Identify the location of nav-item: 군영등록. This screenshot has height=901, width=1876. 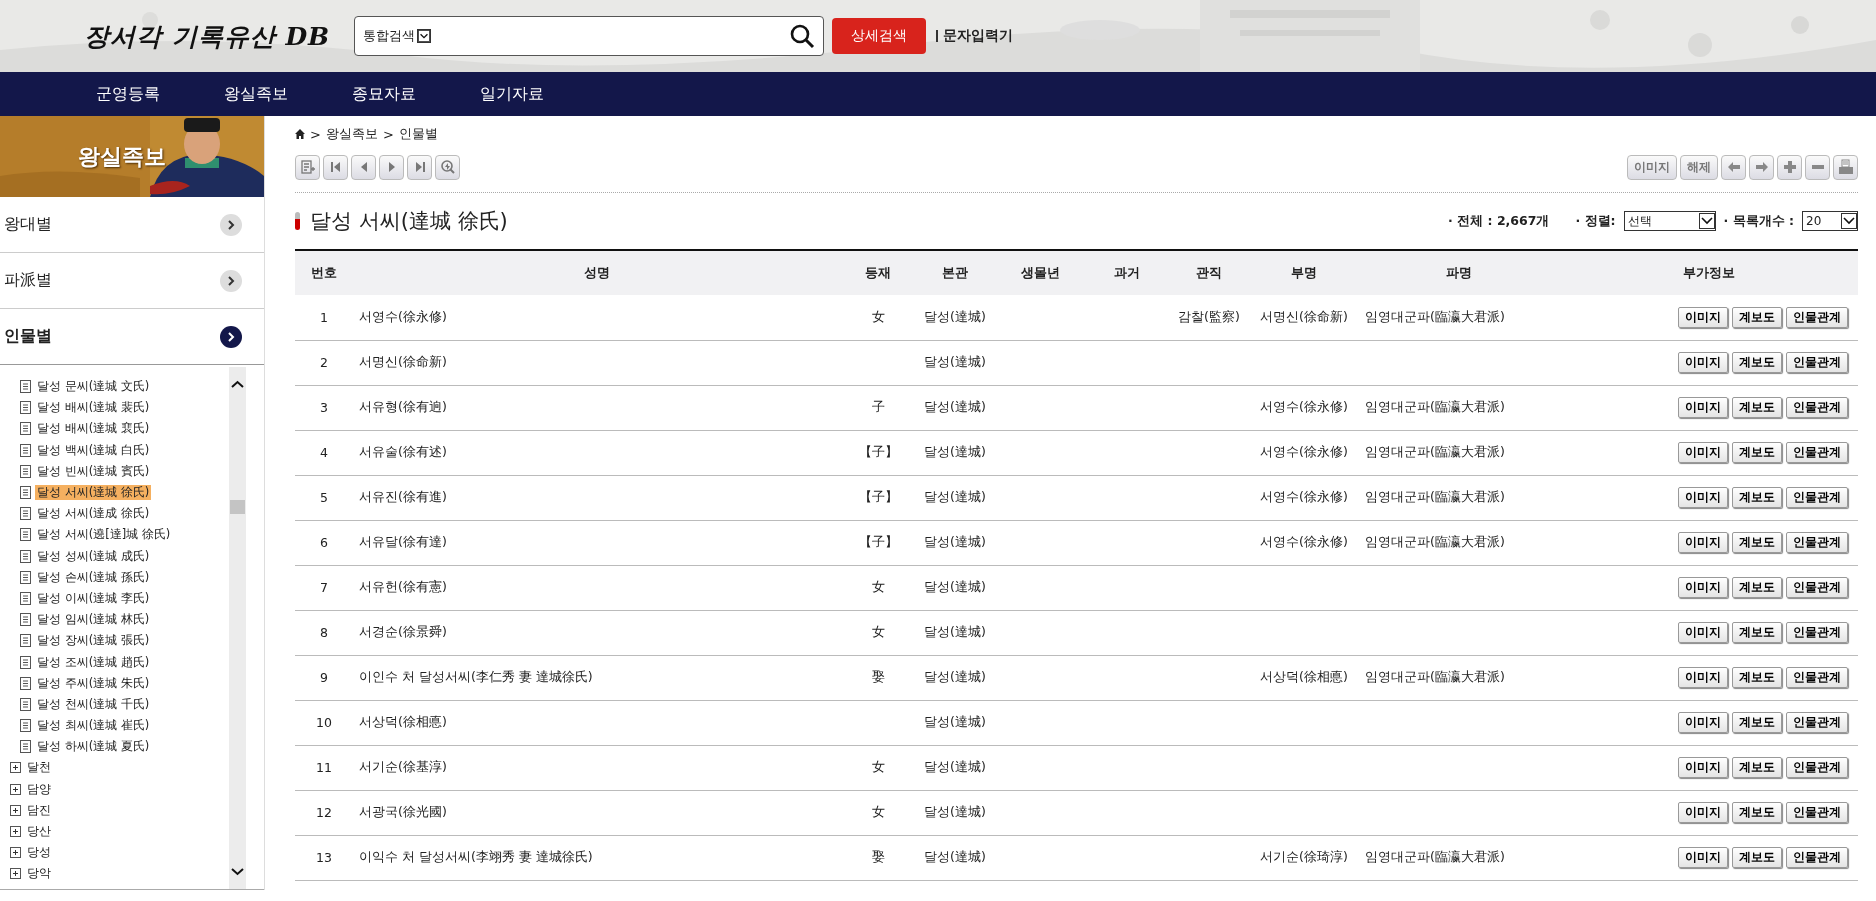
(160, 94).